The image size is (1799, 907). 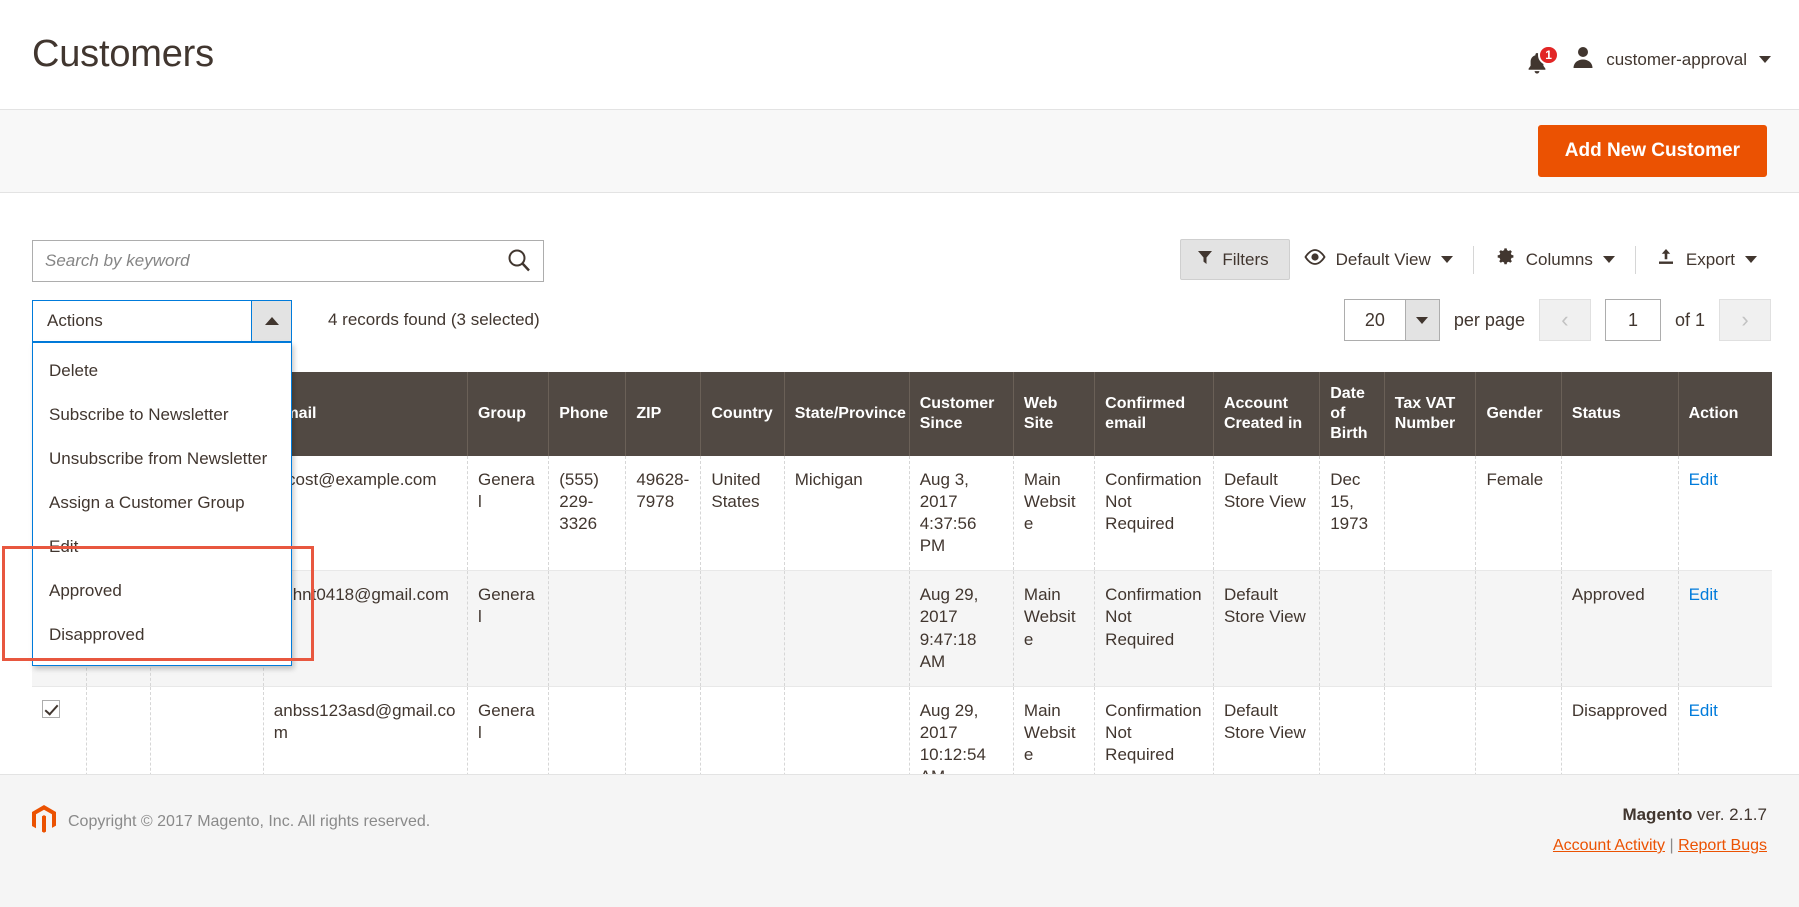 I want to click on actions-toggle-button, so click(x=271, y=321).